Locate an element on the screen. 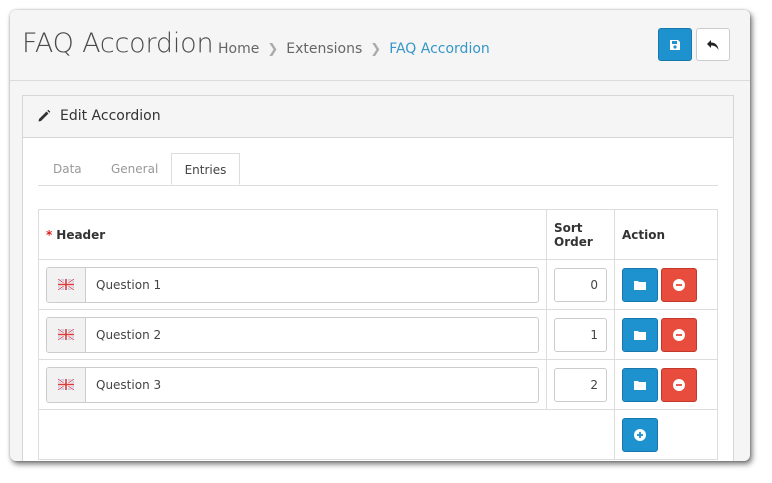  page-title: FAQ Accordion is located at coordinates (118, 43).